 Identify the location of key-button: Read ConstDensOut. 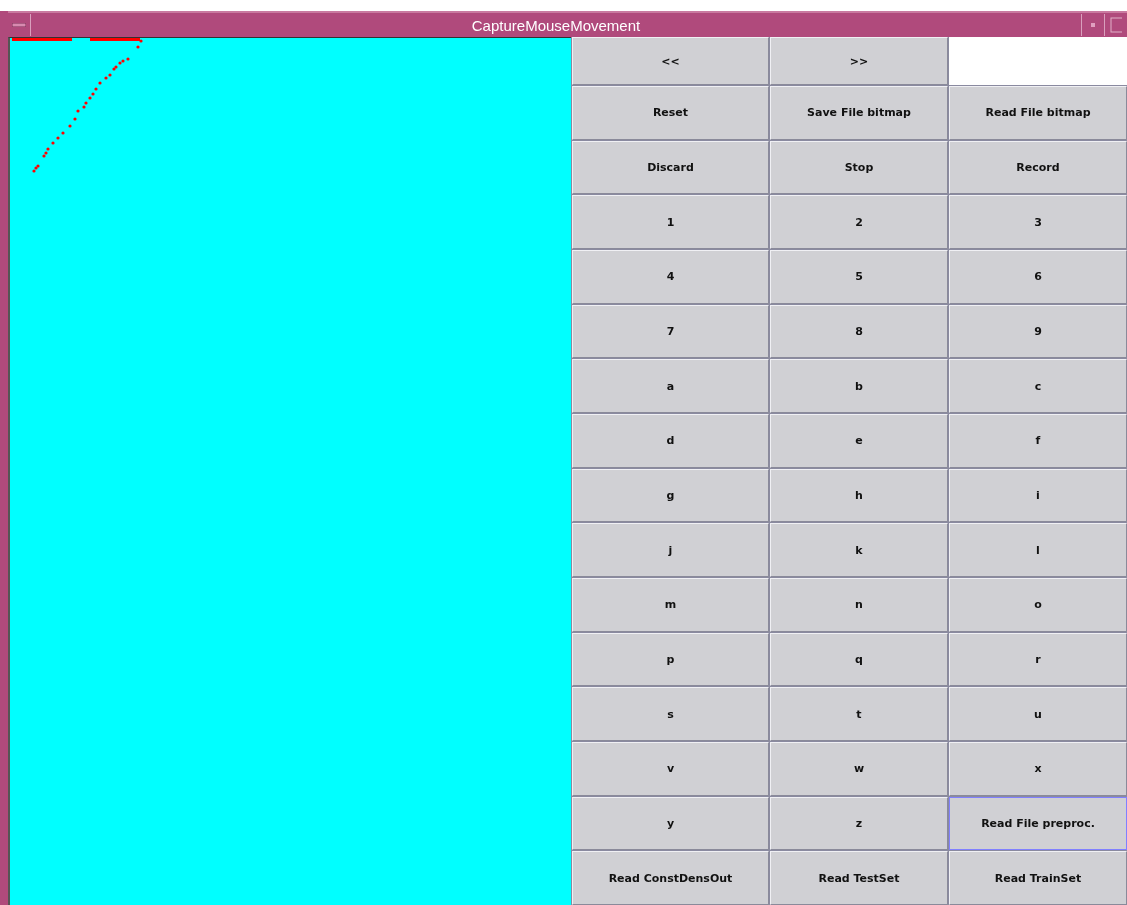
(670, 878).